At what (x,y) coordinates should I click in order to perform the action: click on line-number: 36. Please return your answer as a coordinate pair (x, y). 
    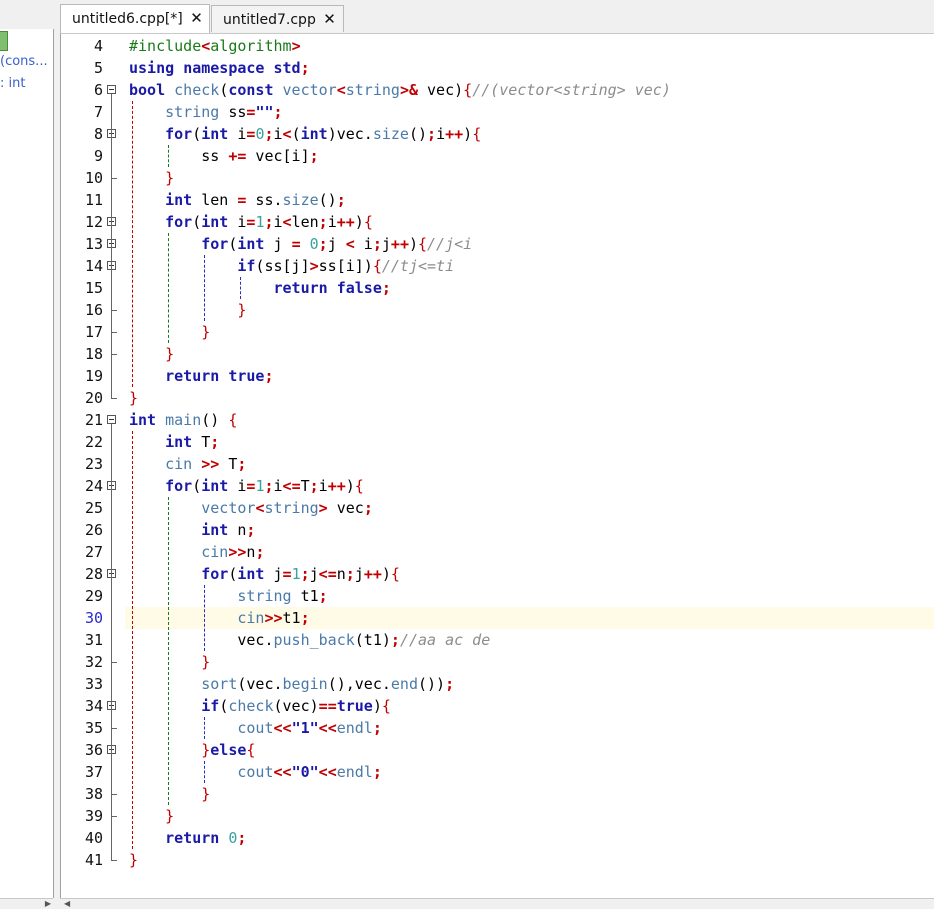
    Looking at the image, I should click on (93, 750).